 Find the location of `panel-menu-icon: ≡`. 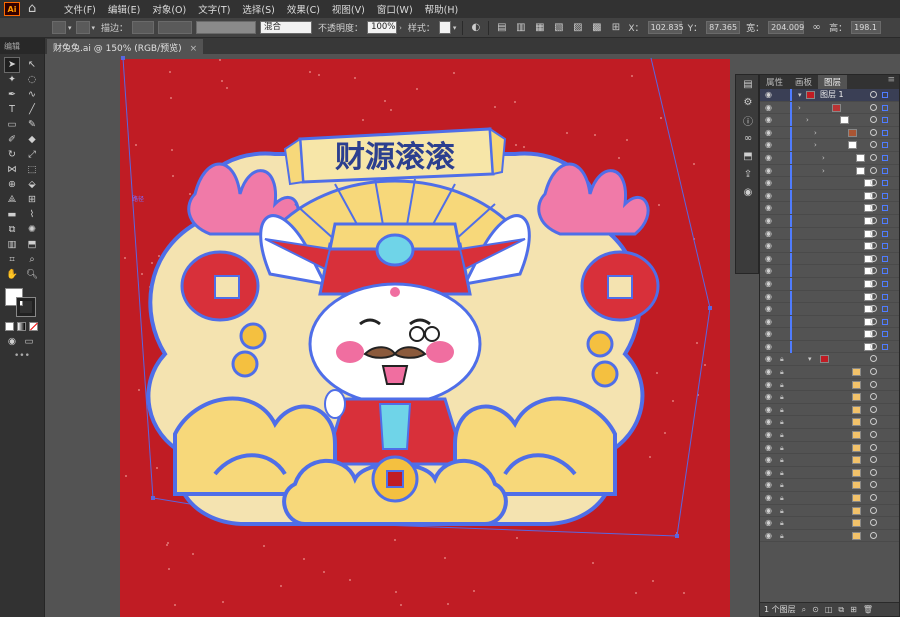

panel-menu-icon: ≡ is located at coordinates (891, 82).